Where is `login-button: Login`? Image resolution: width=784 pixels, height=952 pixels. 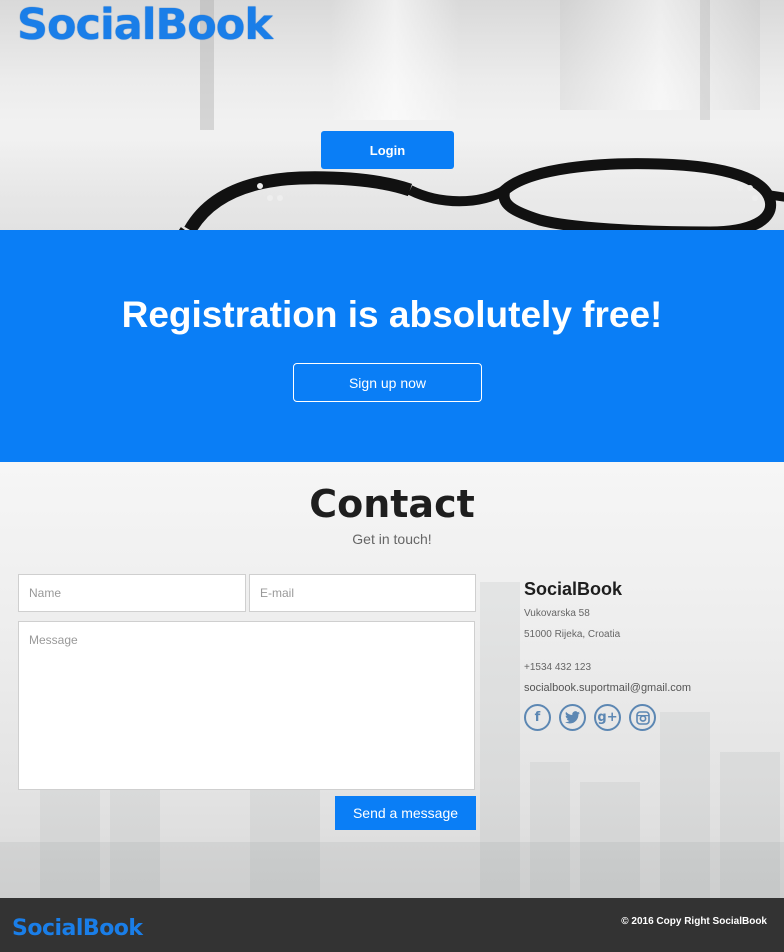 login-button: Login is located at coordinates (387, 150).